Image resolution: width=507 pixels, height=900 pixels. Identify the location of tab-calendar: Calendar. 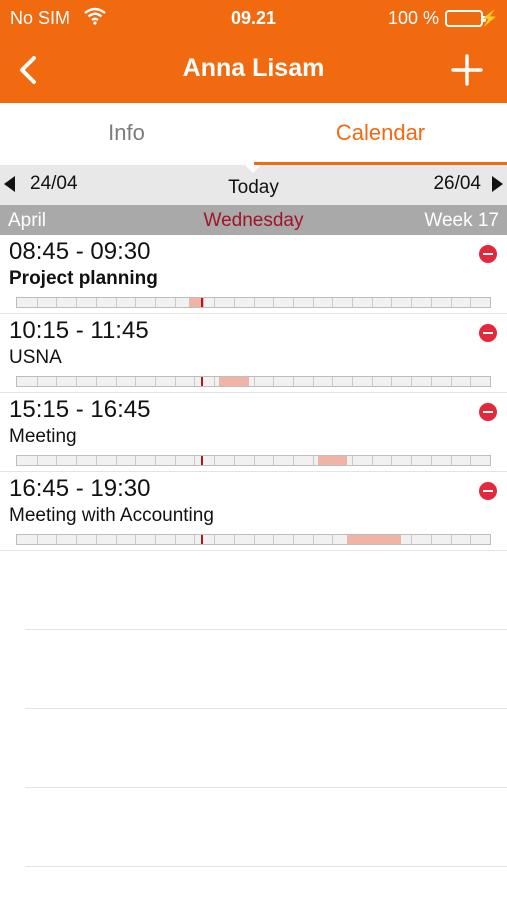
(380, 134).